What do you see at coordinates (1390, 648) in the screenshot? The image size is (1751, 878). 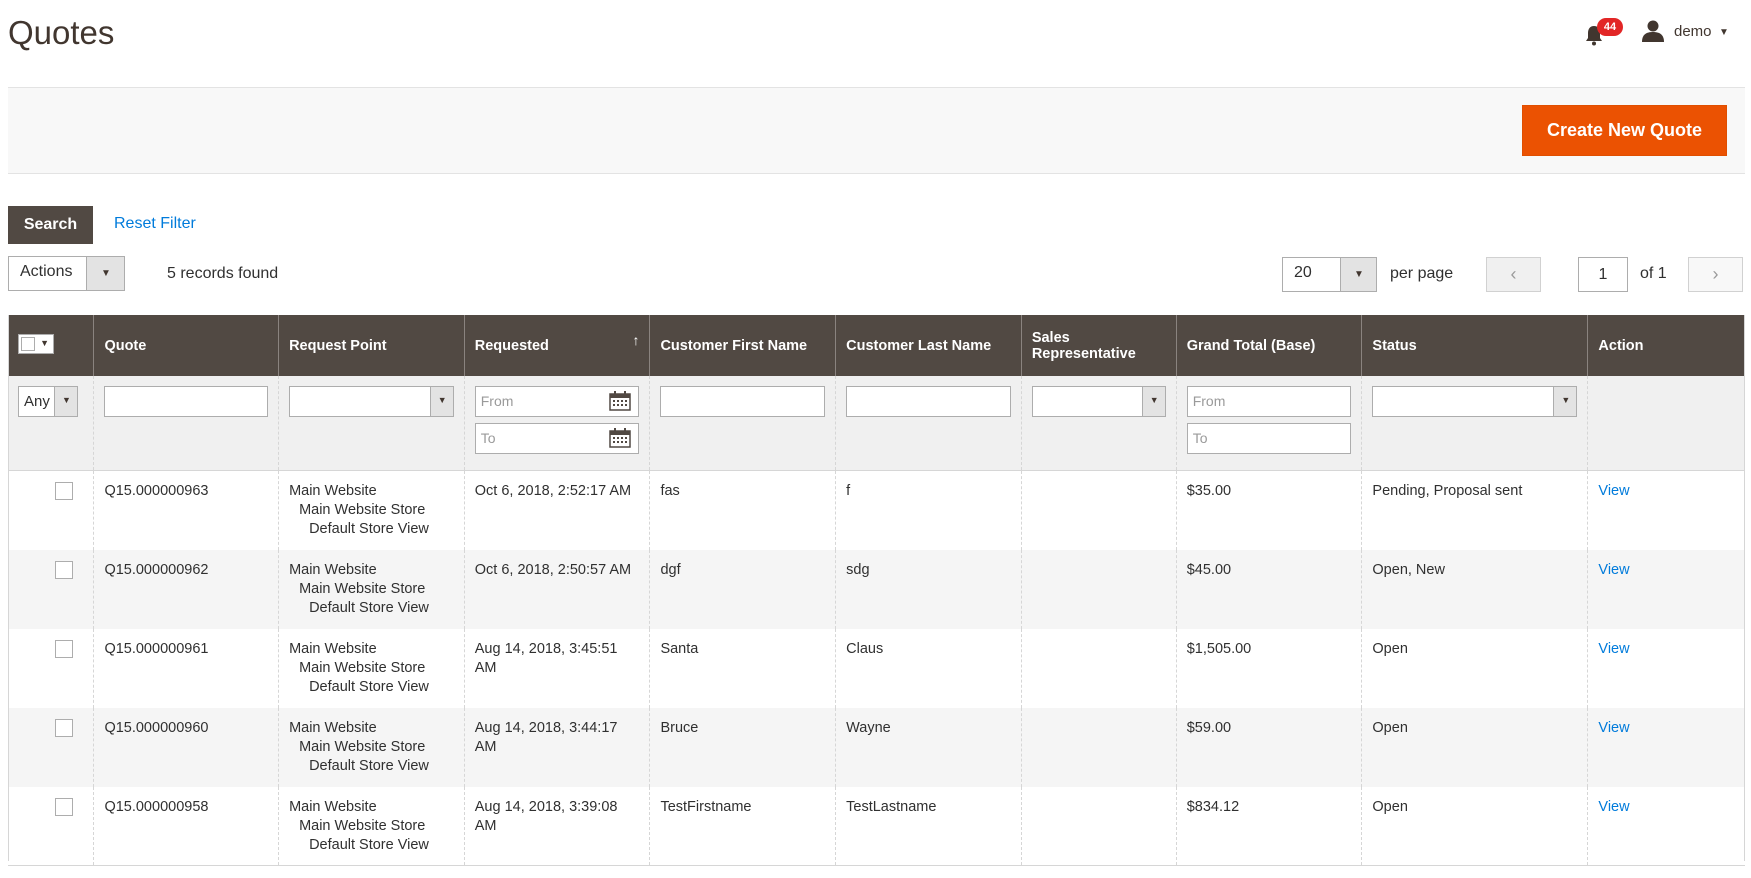 I see `cell-status-text: Open` at bounding box center [1390, 648].